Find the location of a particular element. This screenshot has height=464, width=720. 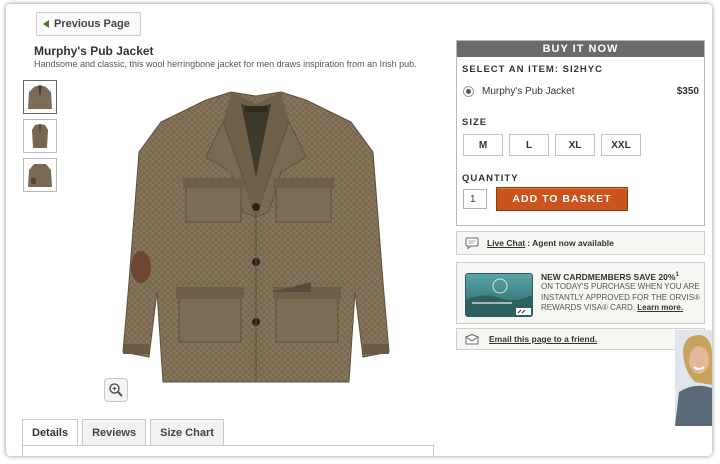

thumbnail-back is located at coordinates (40, 175).